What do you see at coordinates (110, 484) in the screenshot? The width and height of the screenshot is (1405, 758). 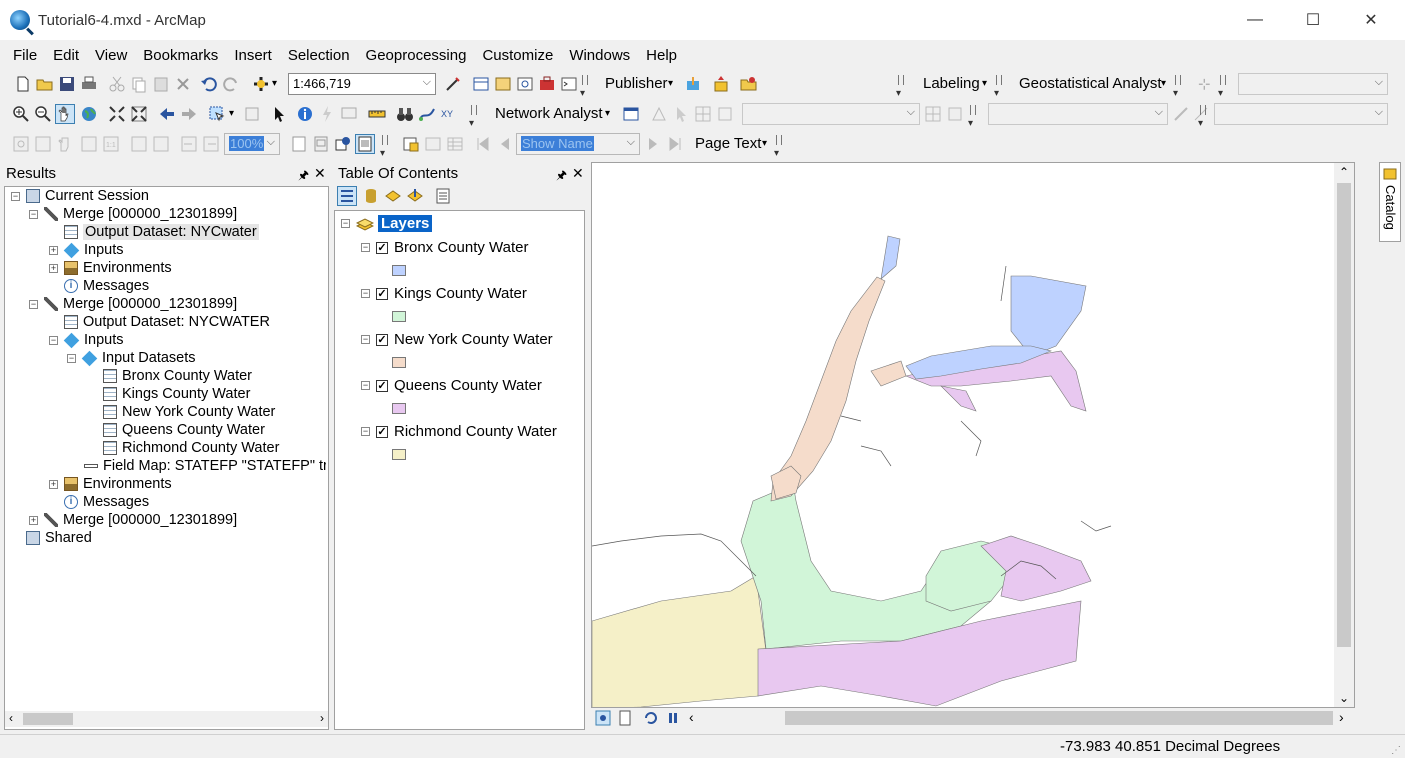 I see `tree-node-environments-2: + Environments` at bounding box center [110, 484].